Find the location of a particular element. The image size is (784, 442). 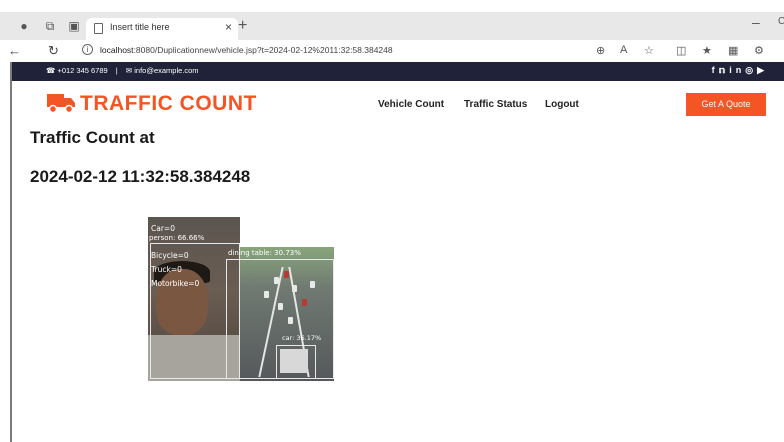

favorite-star-icon: ☆ is located at coordinates (649, 50).